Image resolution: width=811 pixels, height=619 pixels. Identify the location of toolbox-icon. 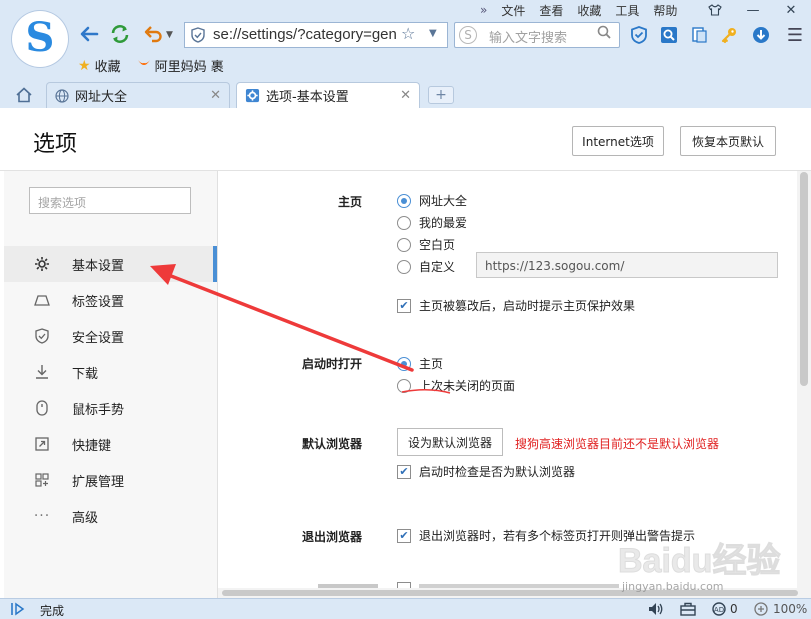
(688, 610).